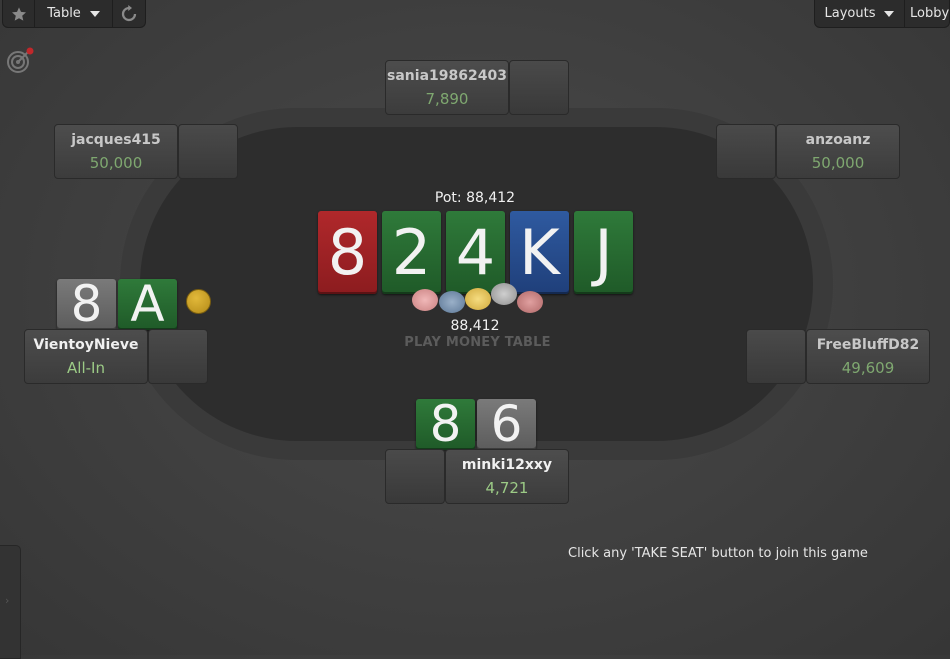  I want to click on table-toolbar: Table, so click(74, 14).